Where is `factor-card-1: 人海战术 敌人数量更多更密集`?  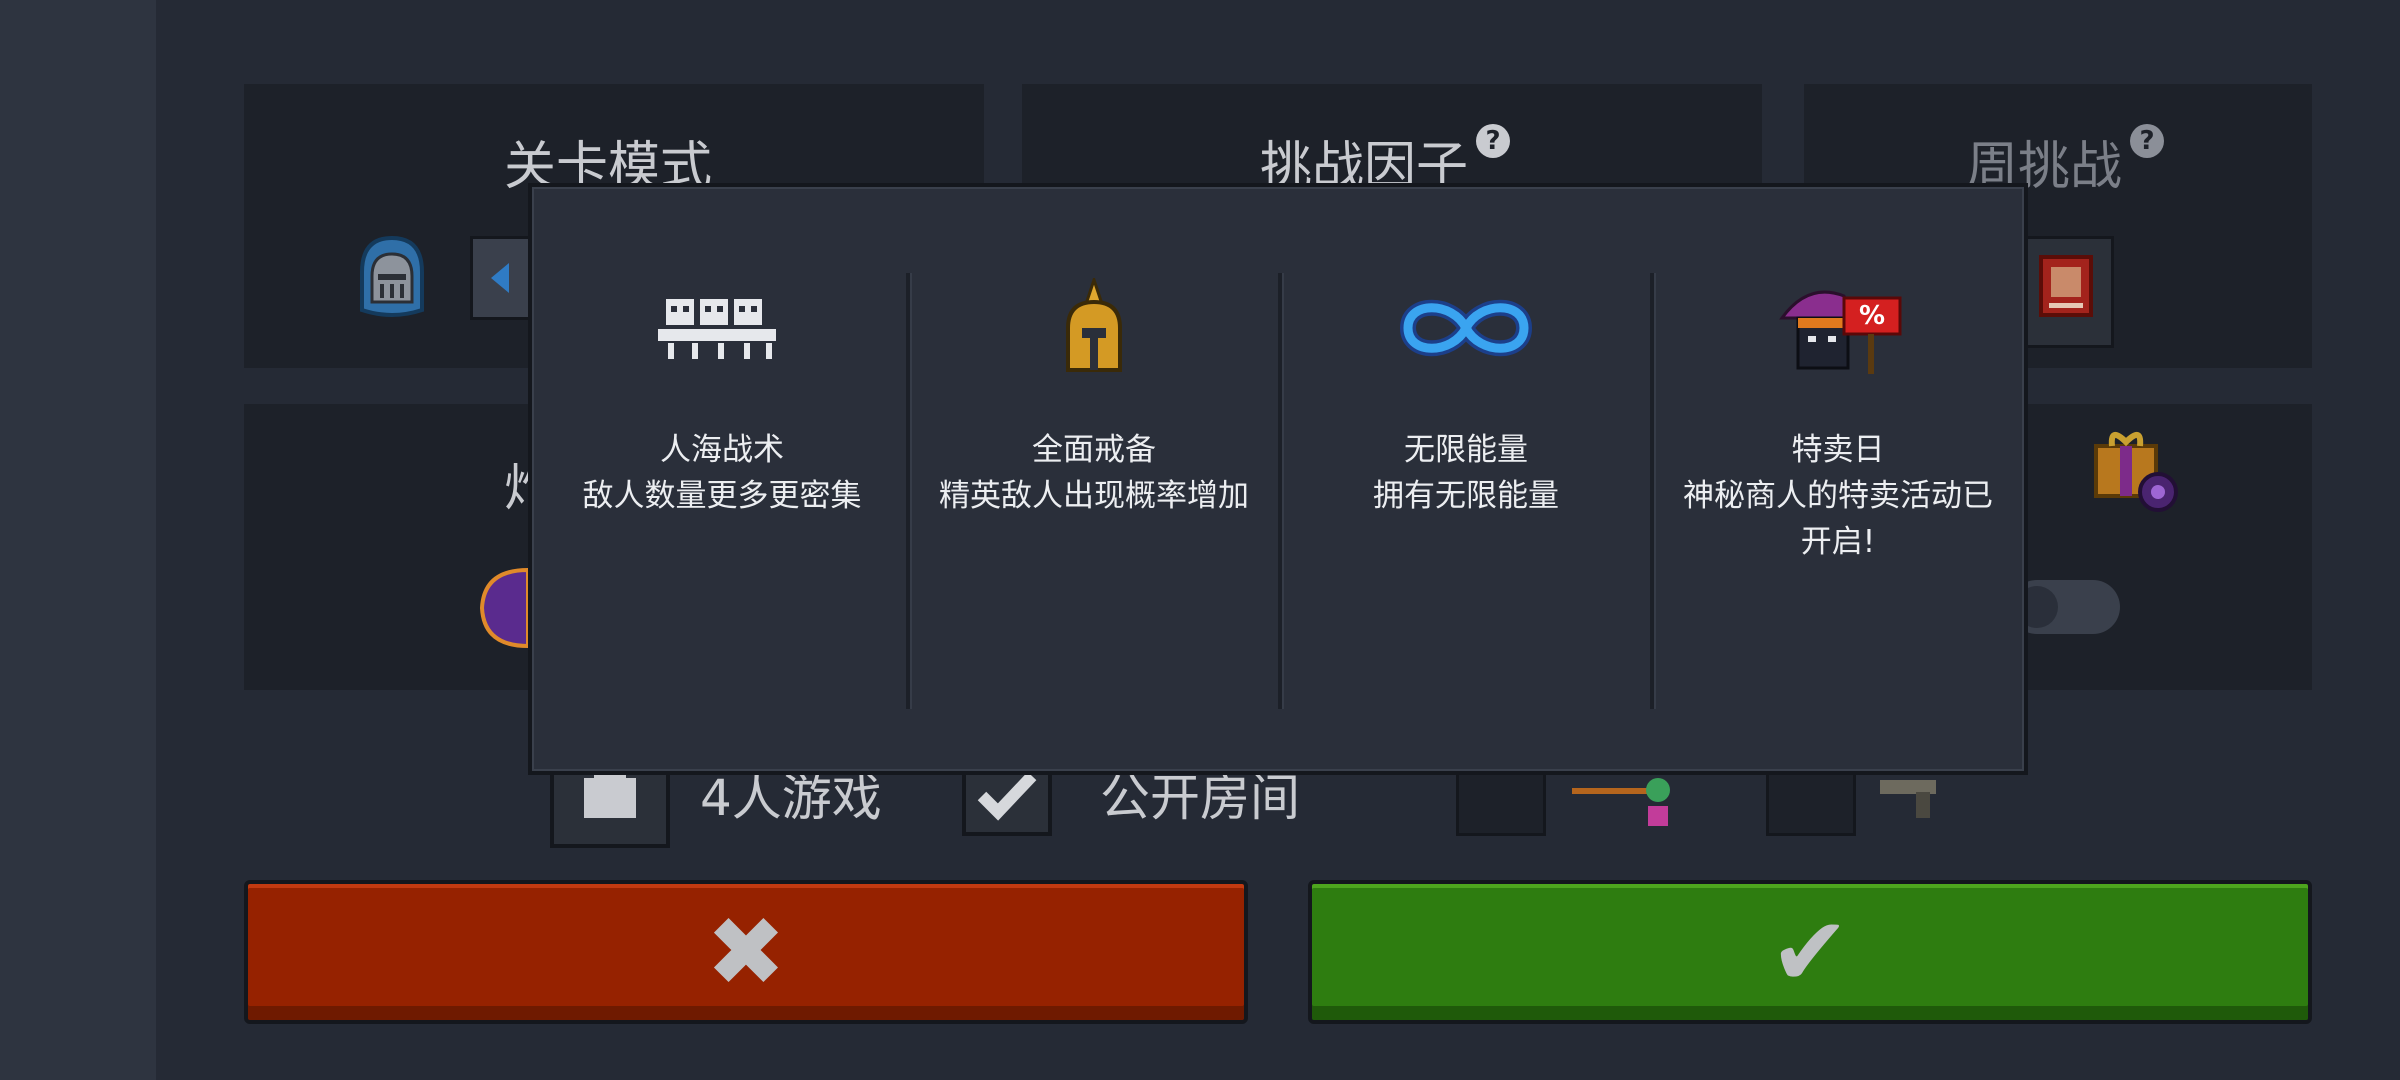
factor-card-1: 人海战术 敌人数量更多更密集 is located at coordinates (722, 483).